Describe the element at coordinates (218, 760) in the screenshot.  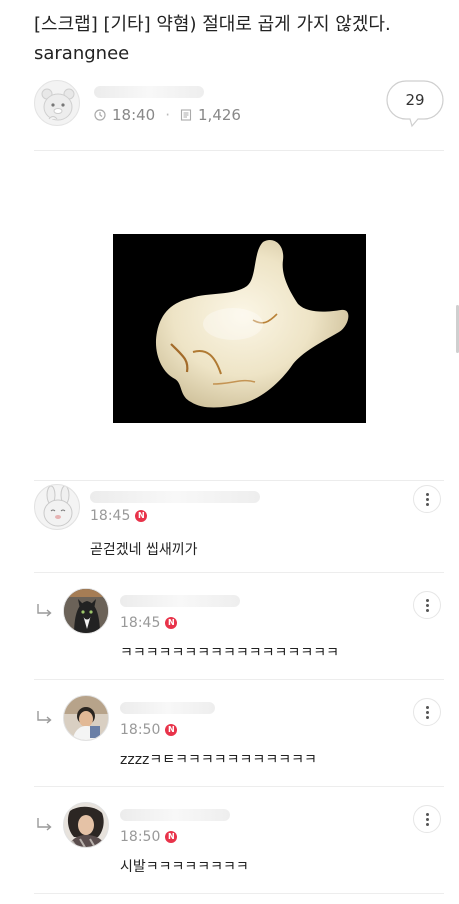
I see `comment-text: zzzzㅋㅌㅋㅋㅋㅋㅋㅋㅋㅋㅋㅋㅋ` at that location.